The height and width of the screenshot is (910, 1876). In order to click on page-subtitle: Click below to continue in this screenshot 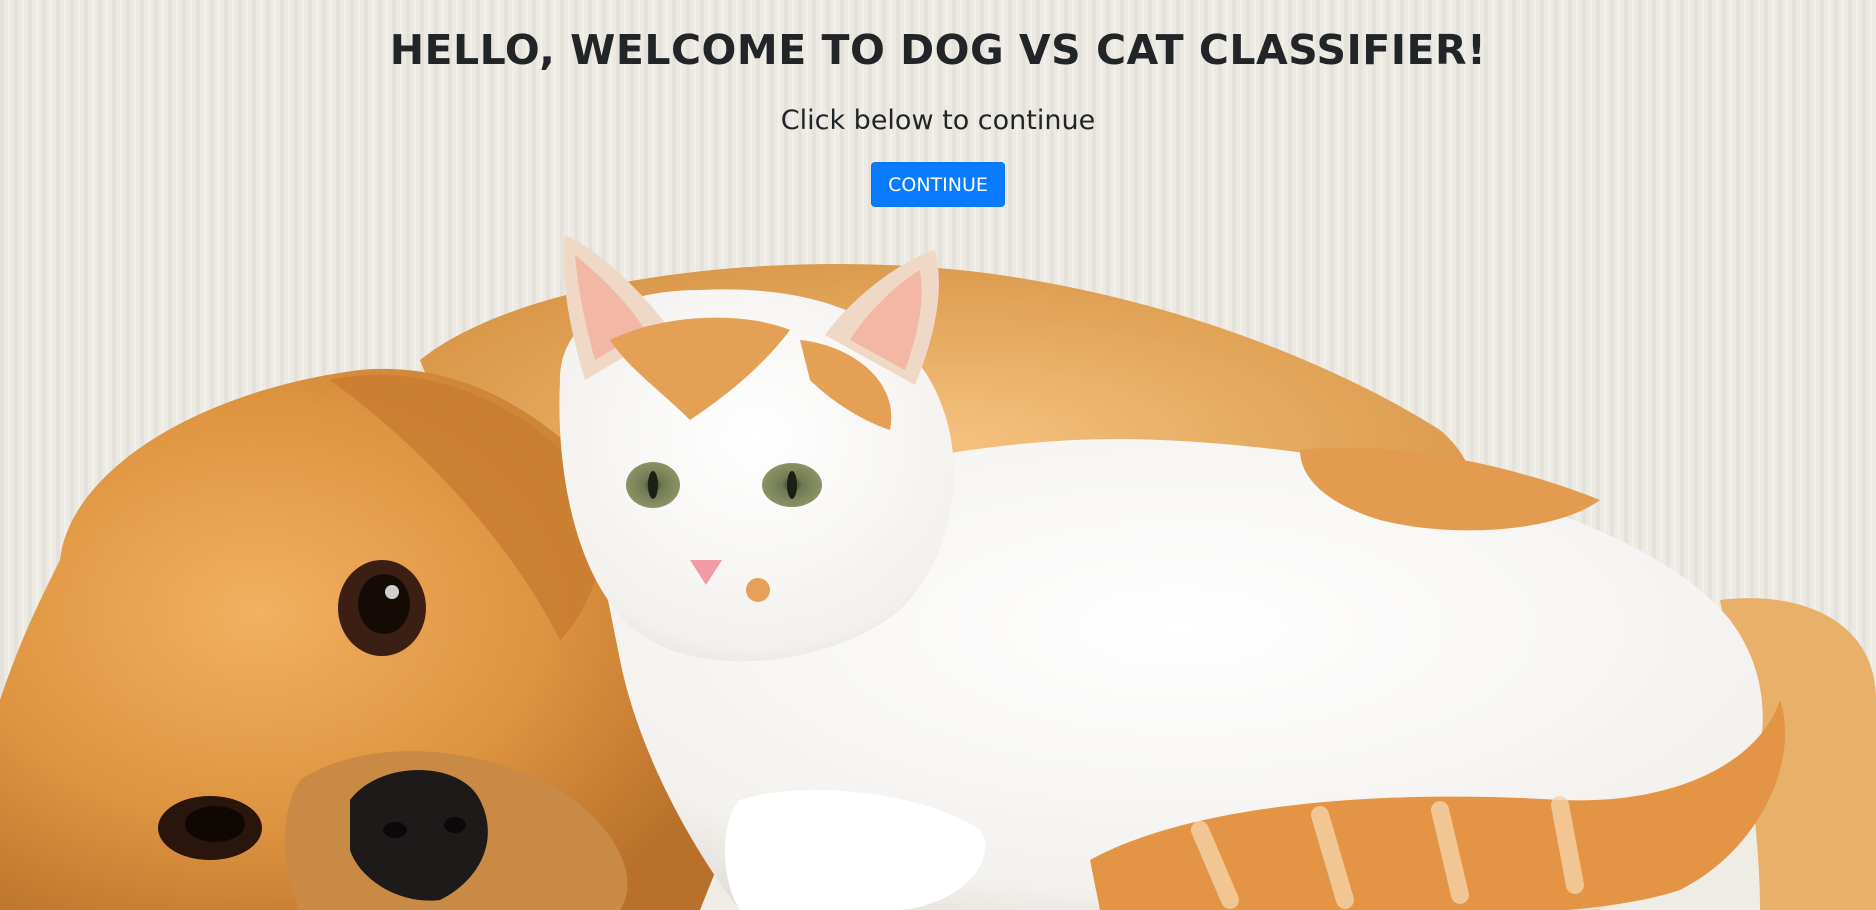, I will do `click(938, 120)`.